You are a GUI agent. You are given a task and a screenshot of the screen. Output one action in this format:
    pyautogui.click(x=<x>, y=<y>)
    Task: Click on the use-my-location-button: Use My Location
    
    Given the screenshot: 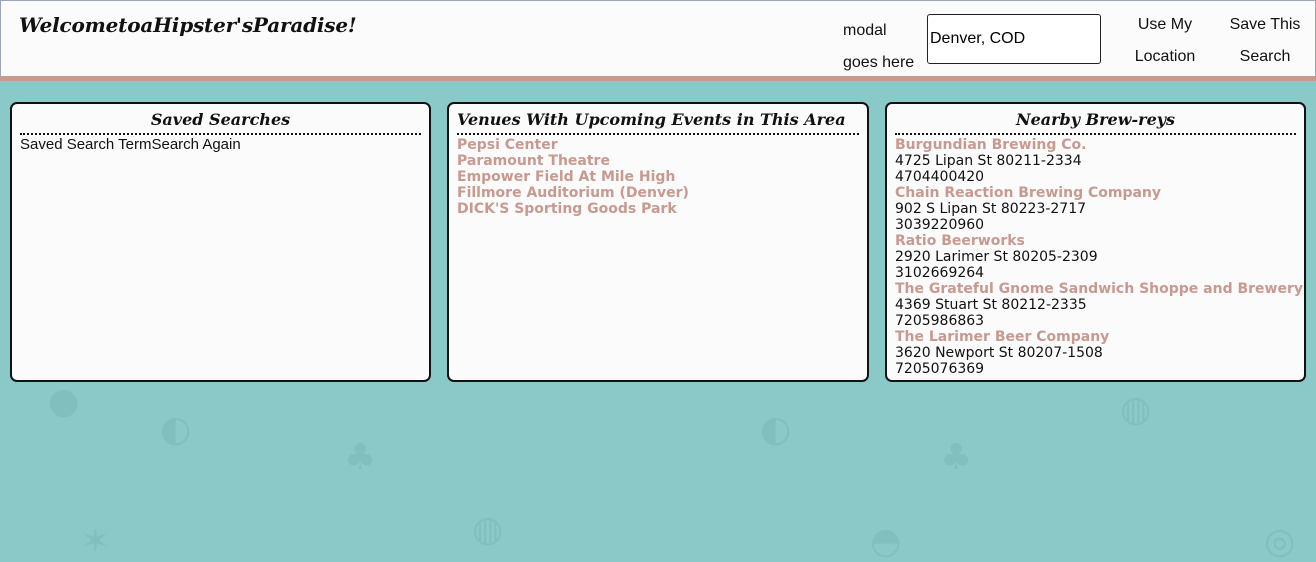 What is the action you would take?
    pyautogui.click(x=1165, y=41)
    